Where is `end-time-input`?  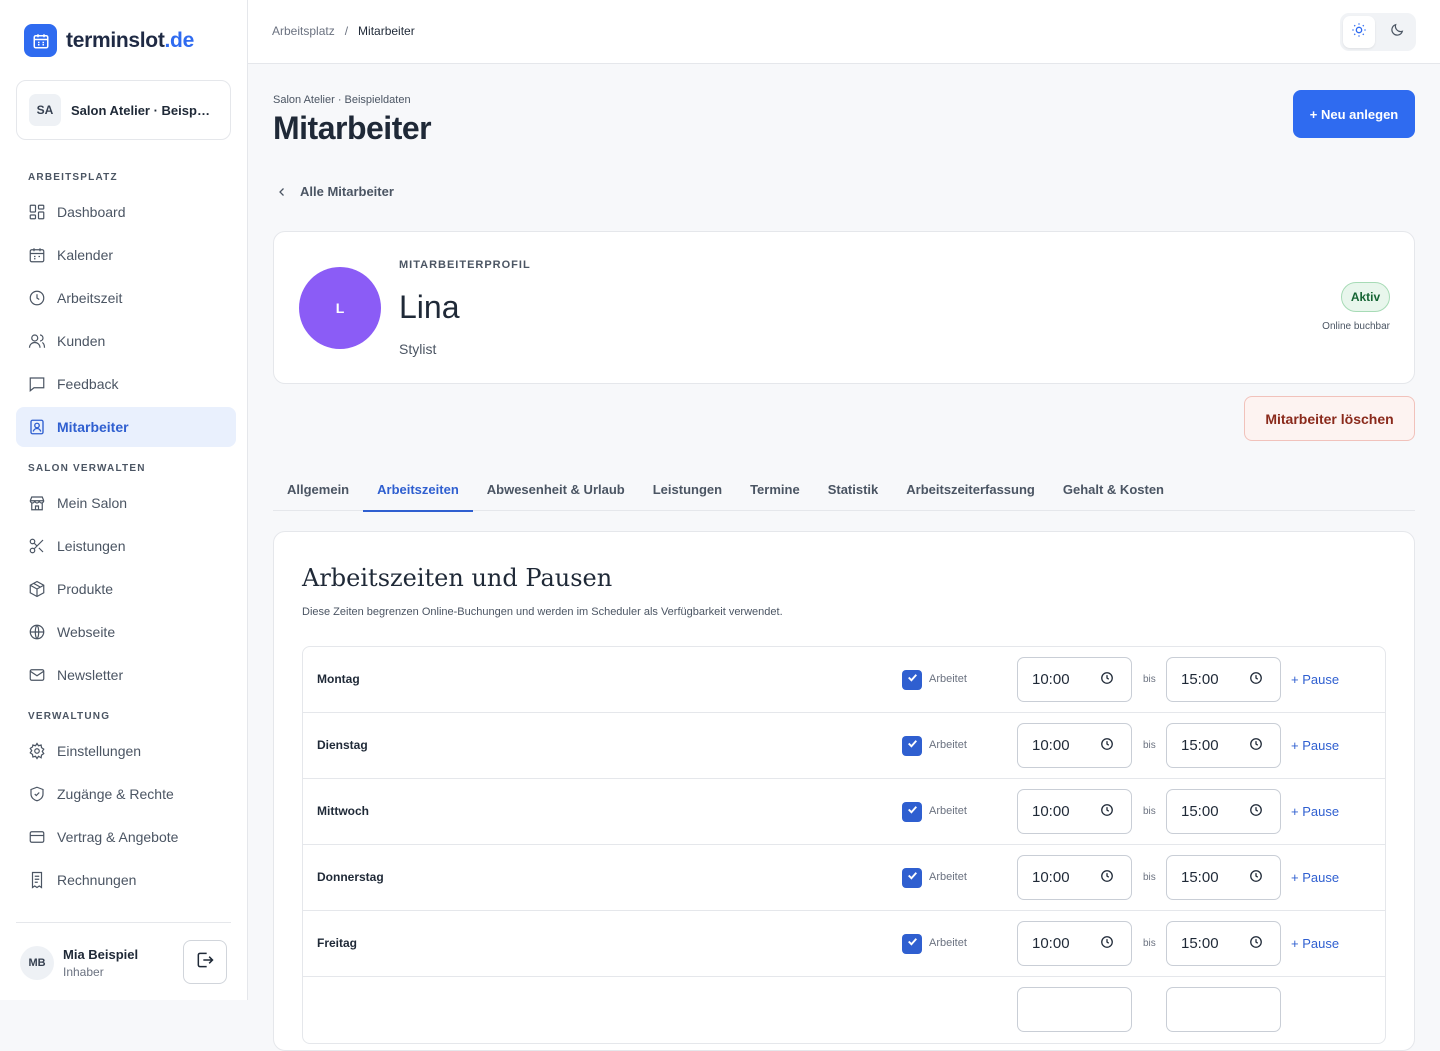
end-time-input is located at coordinates (1223, 1009).